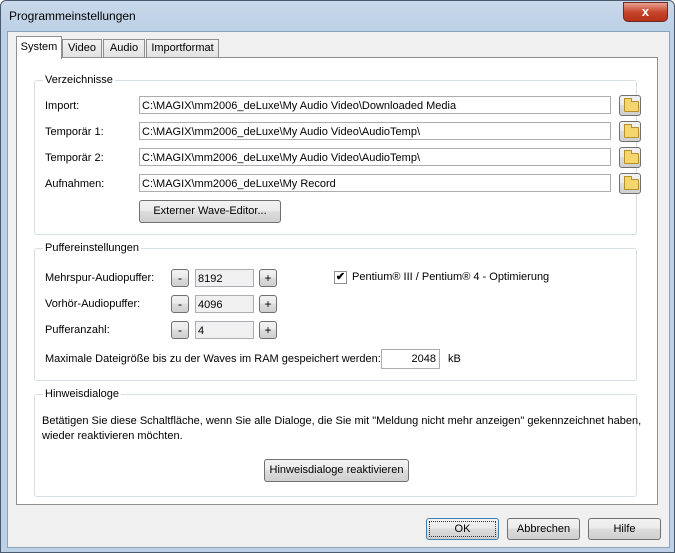 This screenshot has width=675, height=553. Describe the element at coordinates (182, 48) in the screenshot. I see `tab-importformat: Importformat` at that location.